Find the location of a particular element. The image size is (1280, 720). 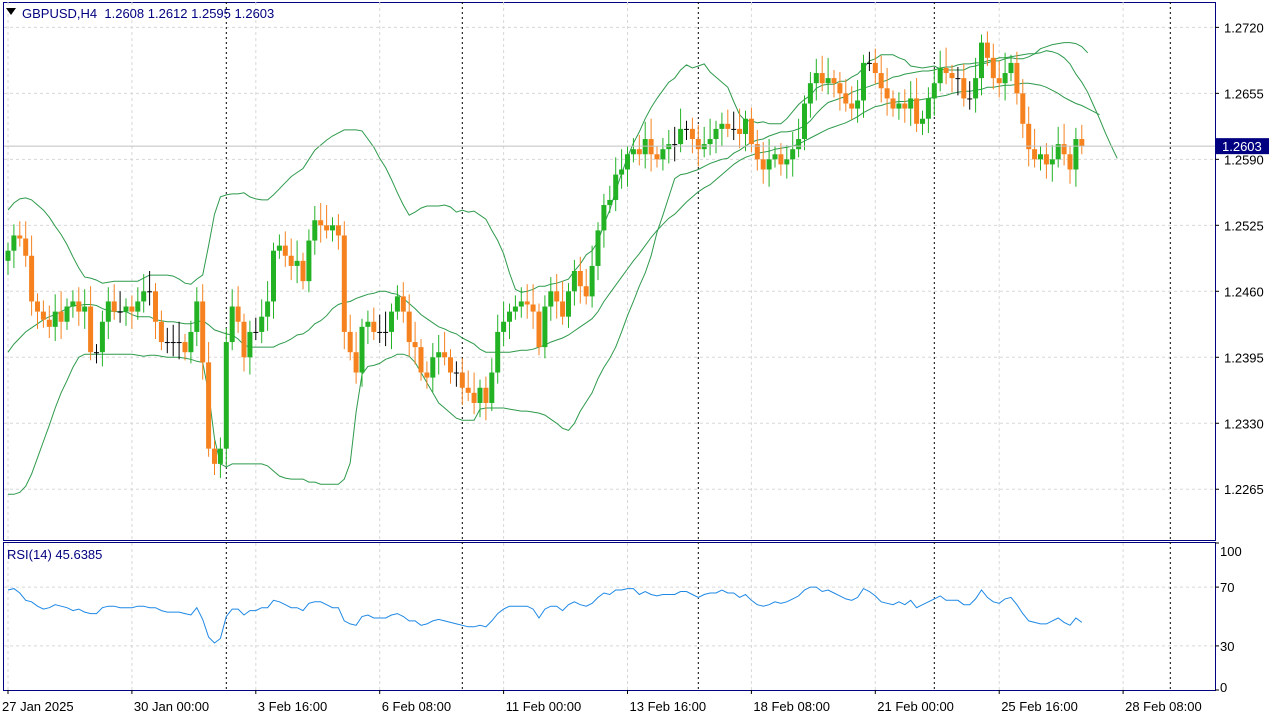

ohlc-values: 1.2608 1.2612 1.2595 1.2603 is located at coordinates (189, 13).